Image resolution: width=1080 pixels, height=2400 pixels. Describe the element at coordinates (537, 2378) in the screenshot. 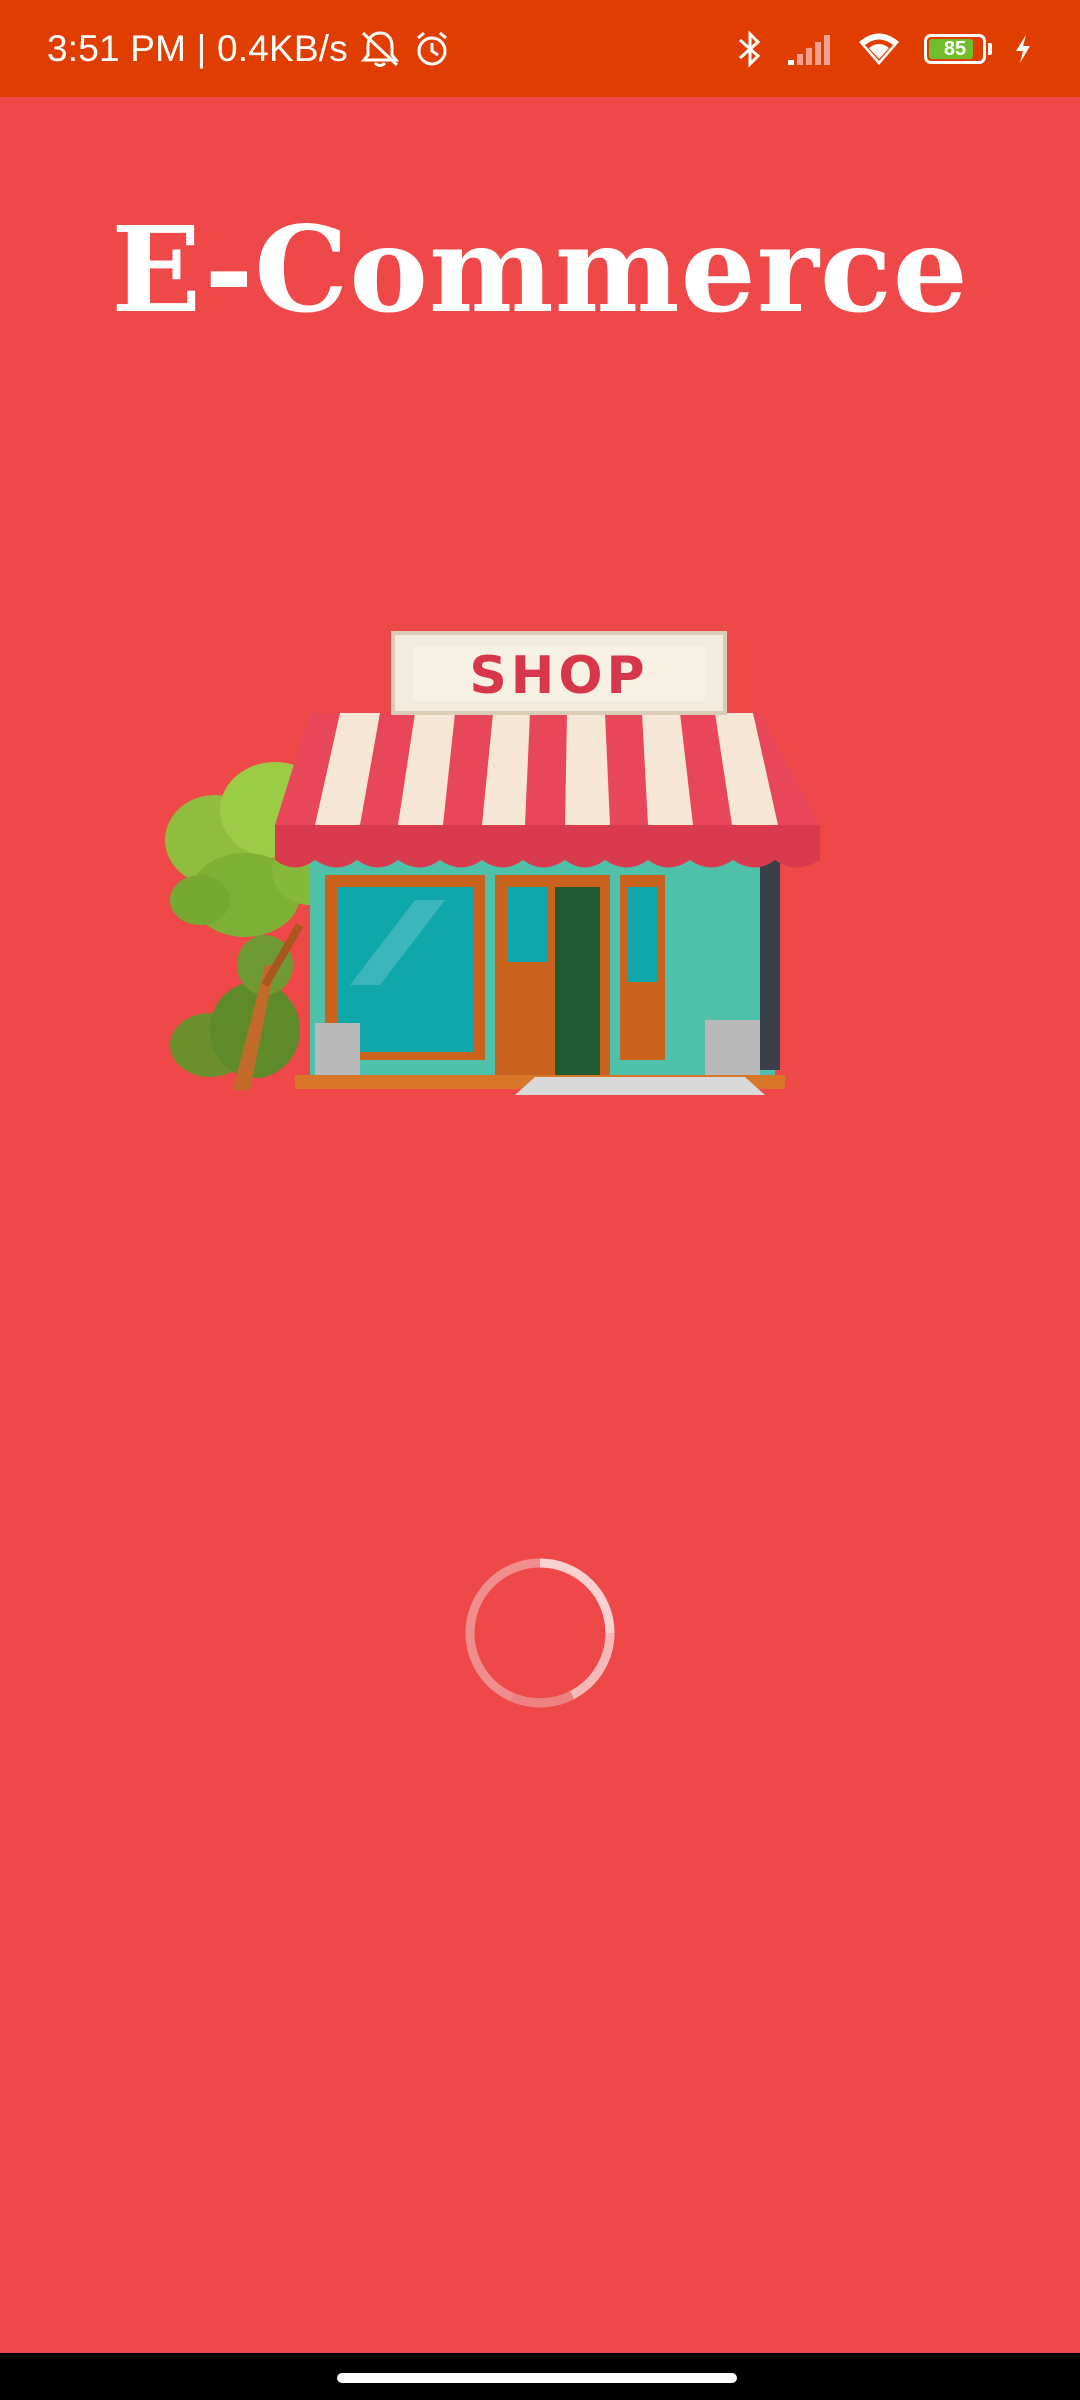

I see `home-indicator` at that location.